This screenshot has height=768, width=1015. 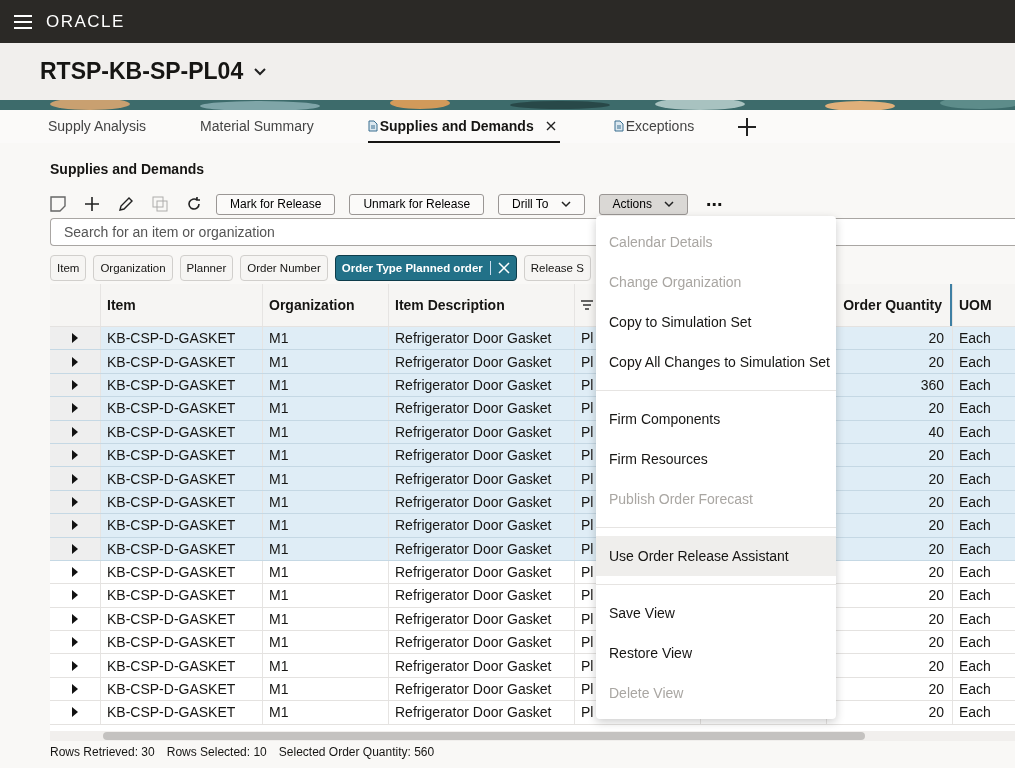 I want to click on status-text: Rows Selected: 10, so click(x=216, y=751).